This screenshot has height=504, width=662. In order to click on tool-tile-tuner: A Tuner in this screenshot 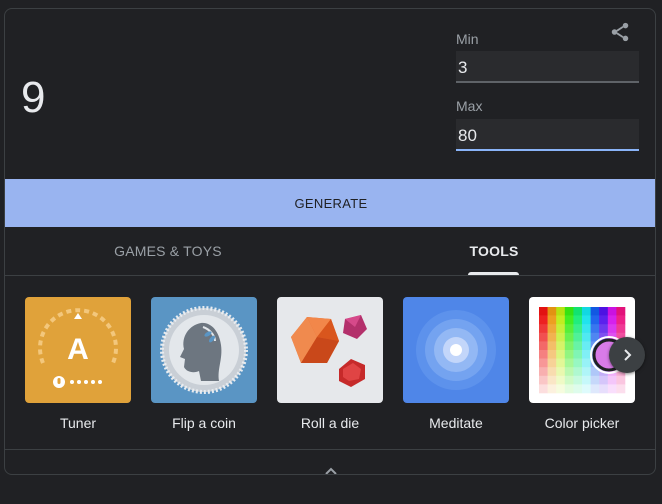, I will do `click(78, 364)`.